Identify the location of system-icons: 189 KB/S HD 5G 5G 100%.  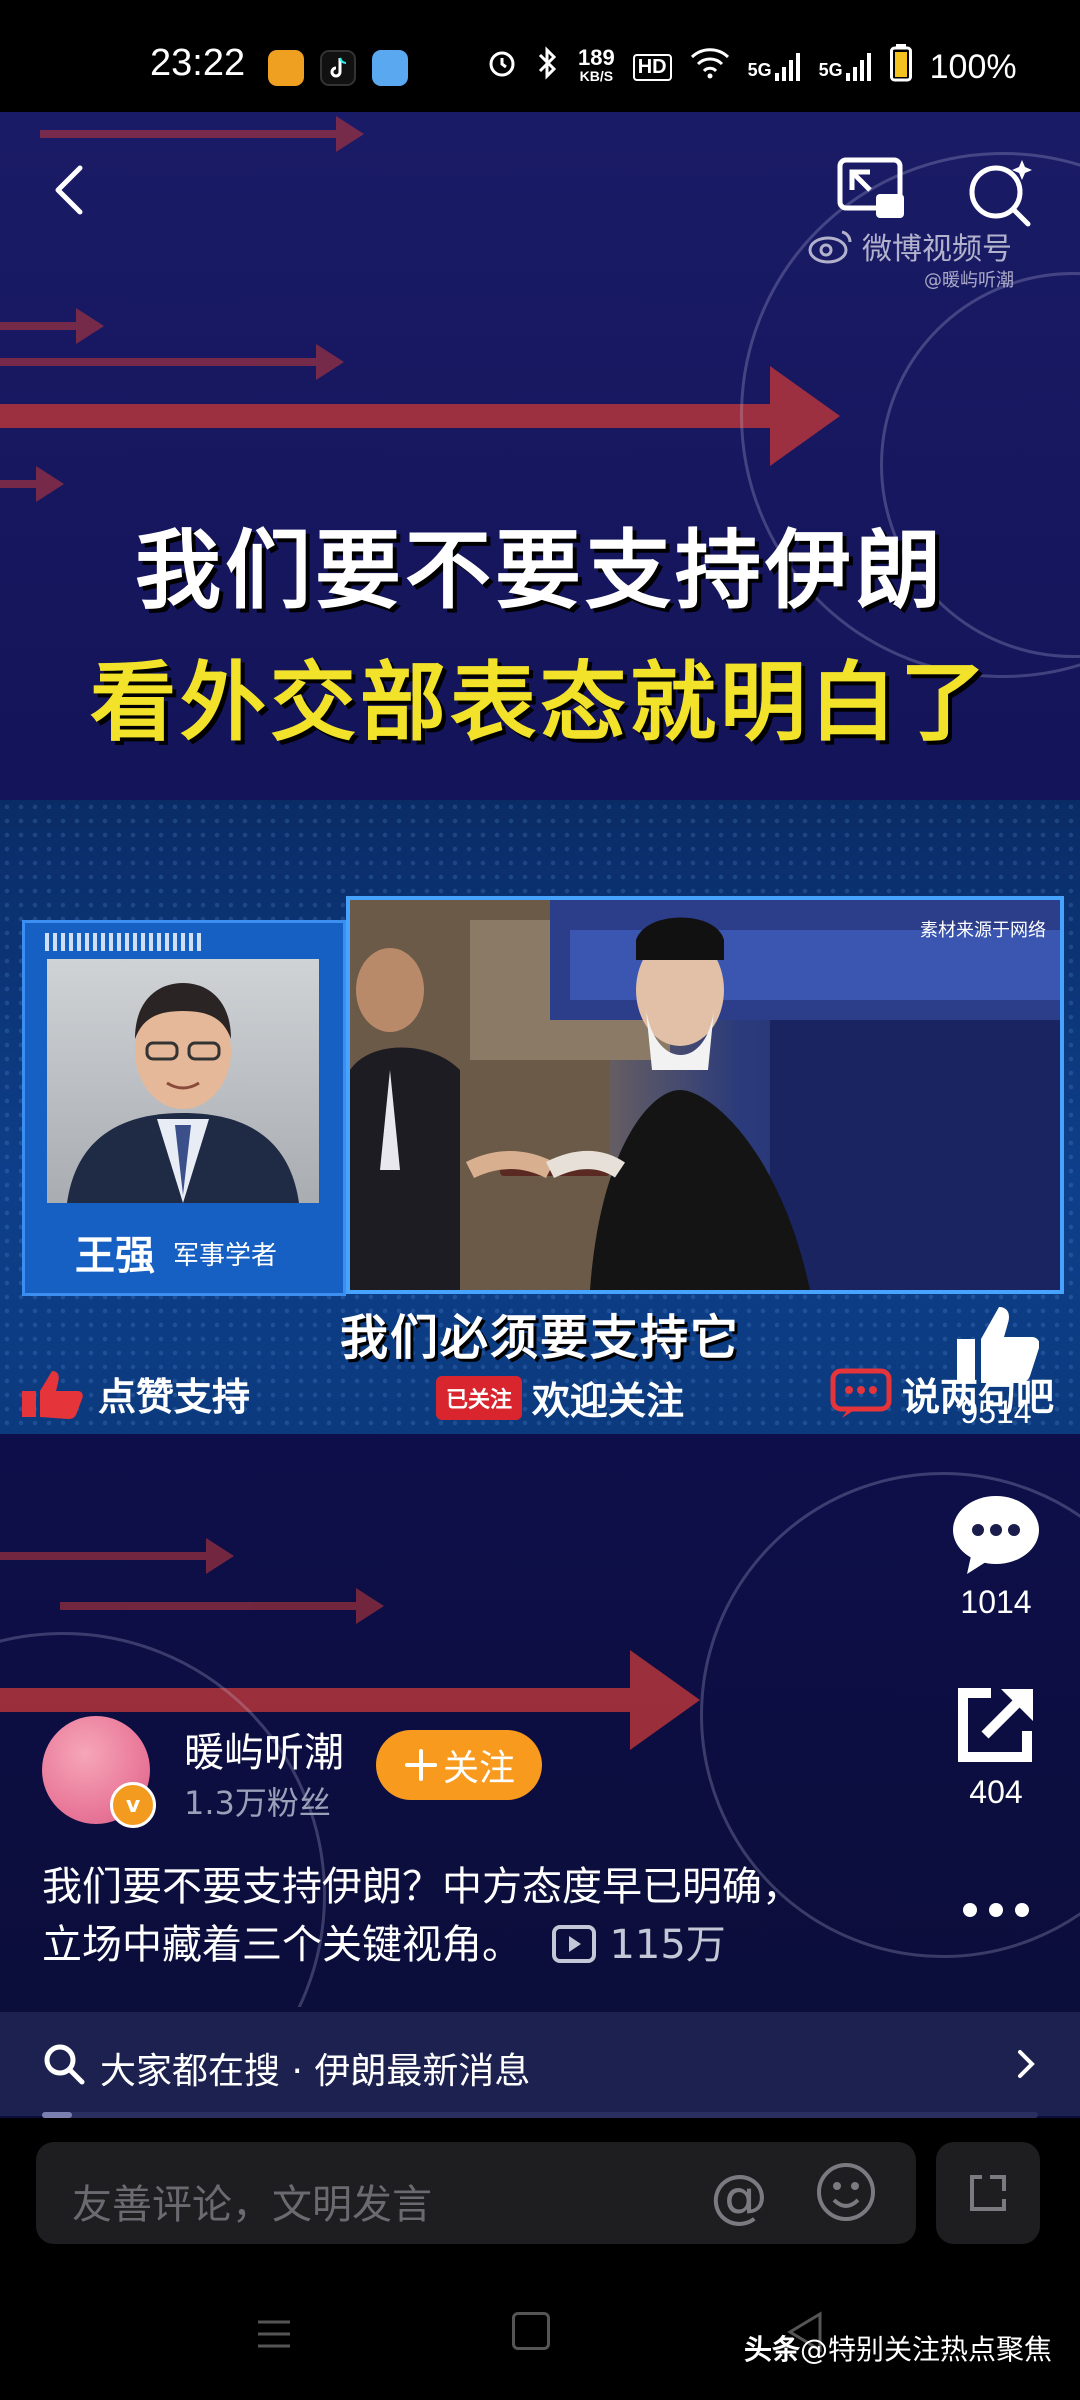
(751, 67).